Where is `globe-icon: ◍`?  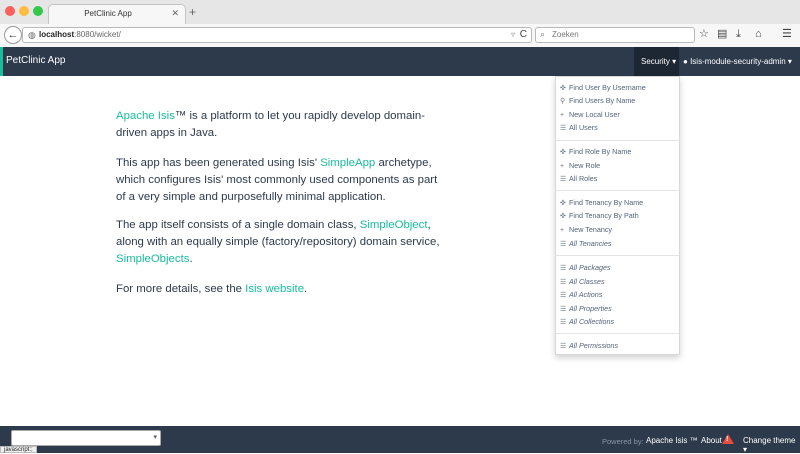 globe-icon: ◍ is located at coordinates (32, 35).